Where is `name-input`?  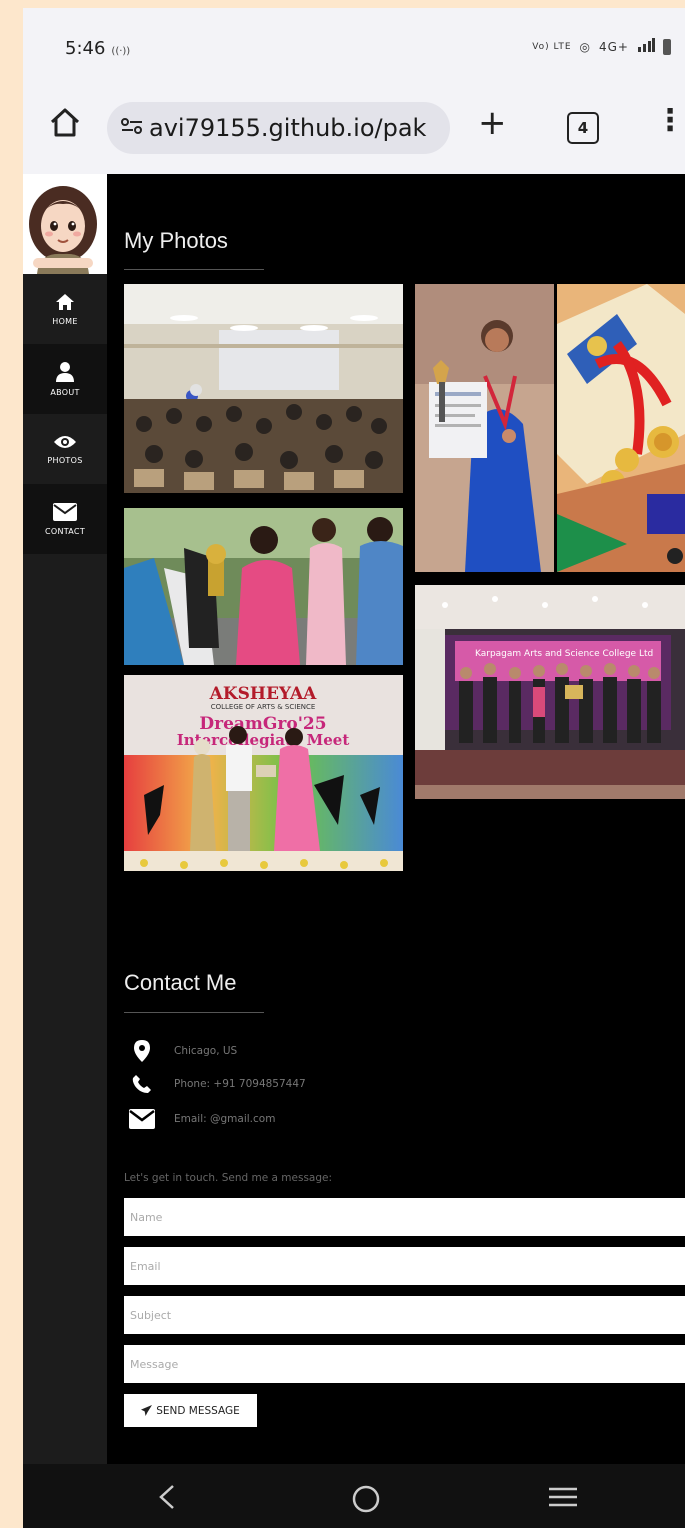 name-input is located at coordinates (404, 1217).